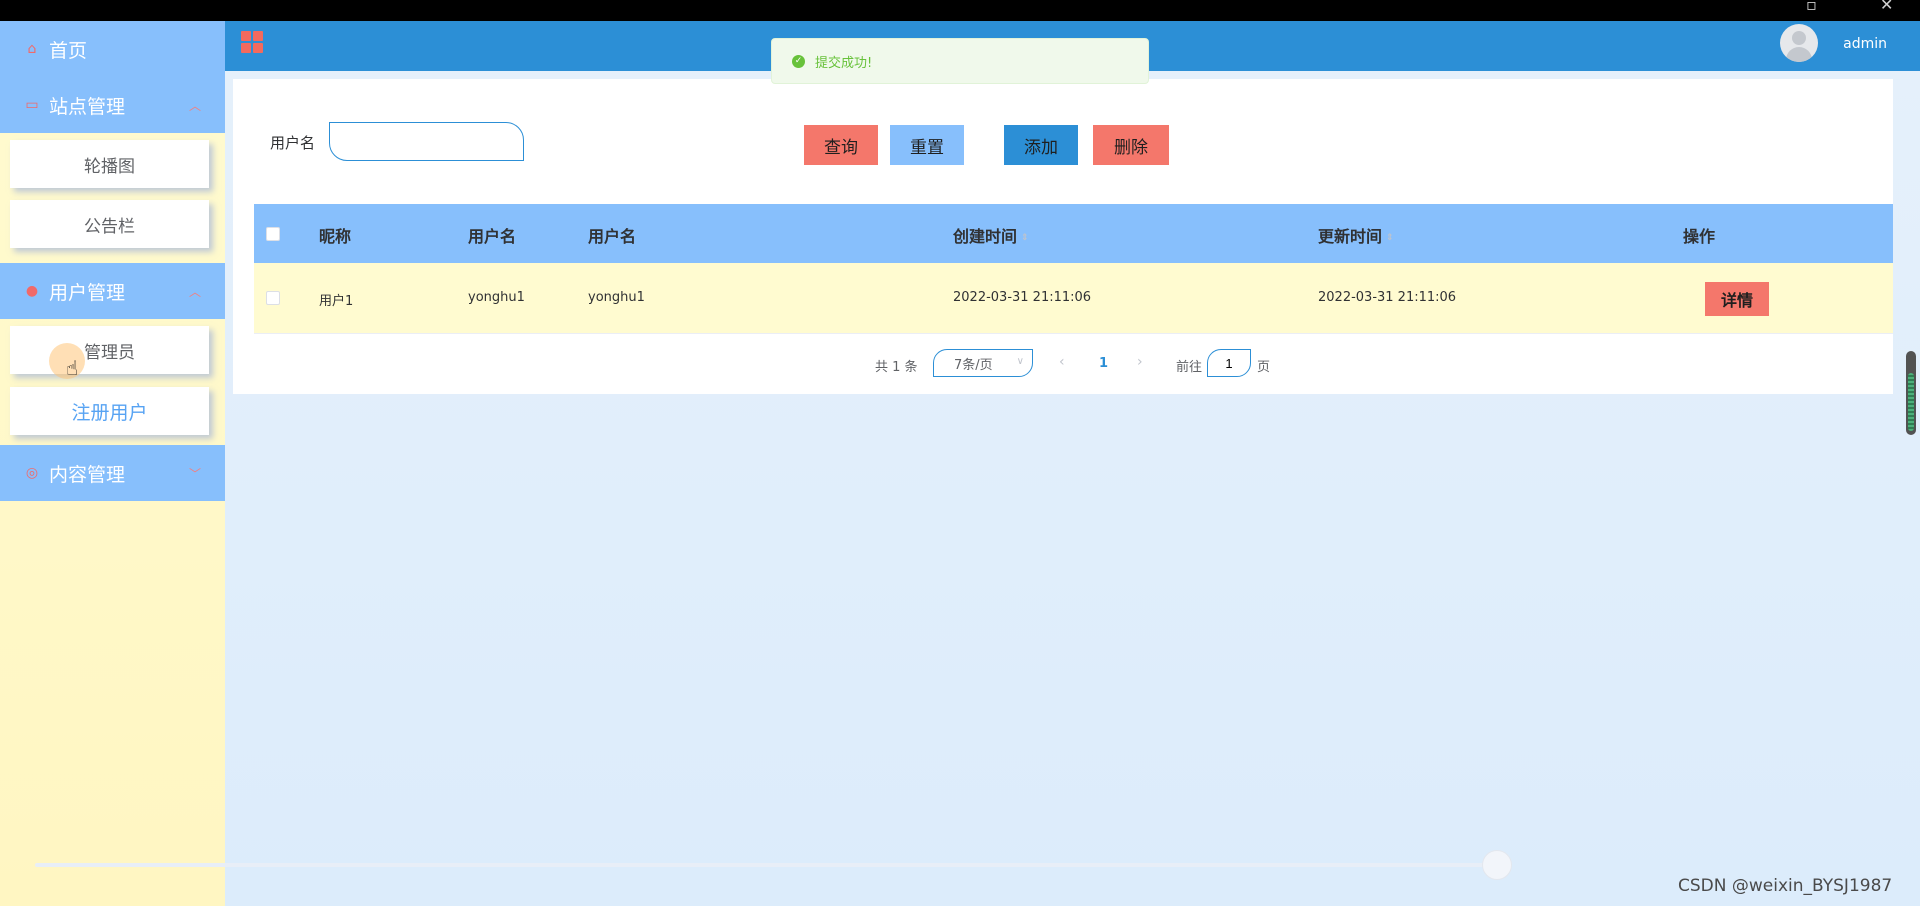  Describe the element at coordinates (68, 50) in the screenshot. I see `sidebar-home-label: 首页` at that location.